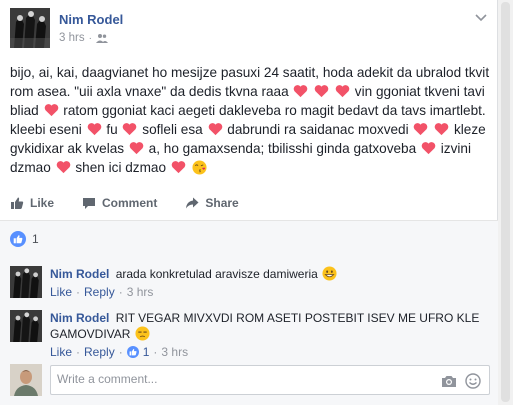 This screenshot has width=513, height=405. Describe the element at coordinates (249, 238) in the screenshot. I see `reactions-bar: 1` at that location.